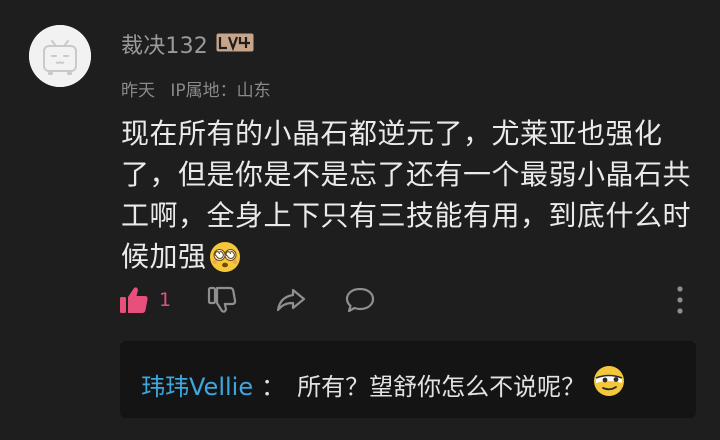  I want to click on reply-comment-button, so click(360, 300).